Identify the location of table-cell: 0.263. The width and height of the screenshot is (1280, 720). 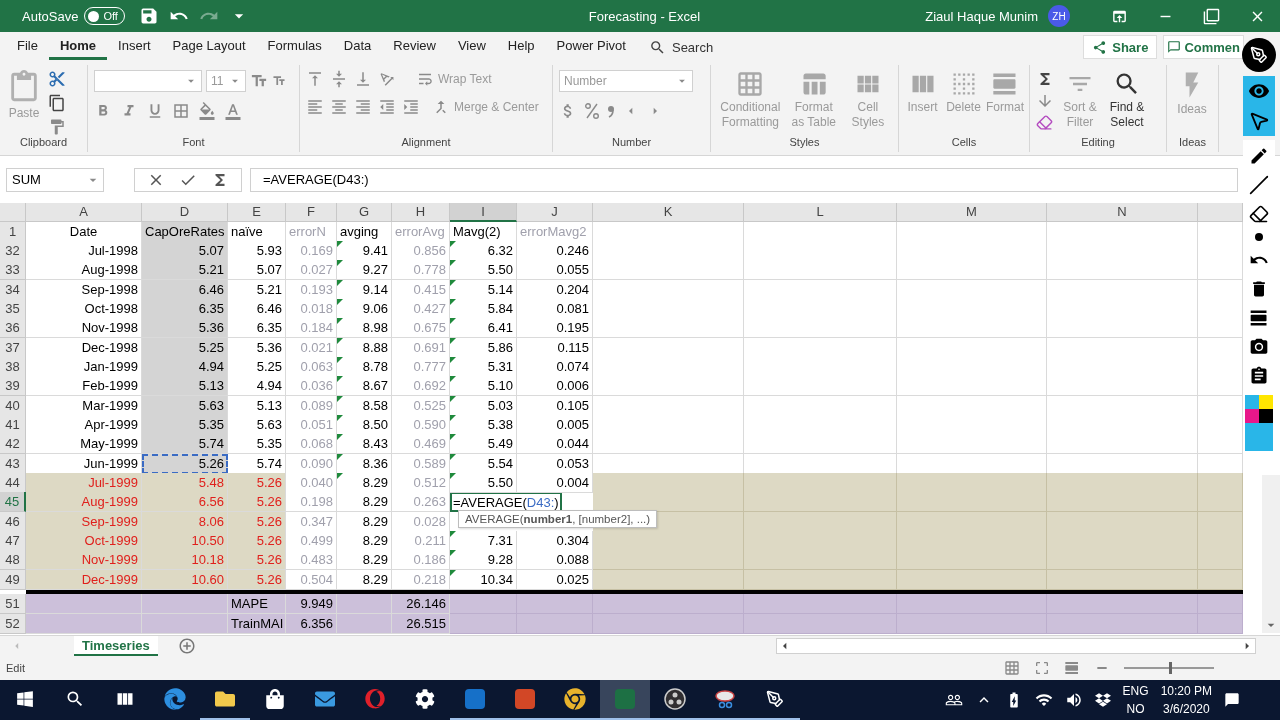
(421, 502).